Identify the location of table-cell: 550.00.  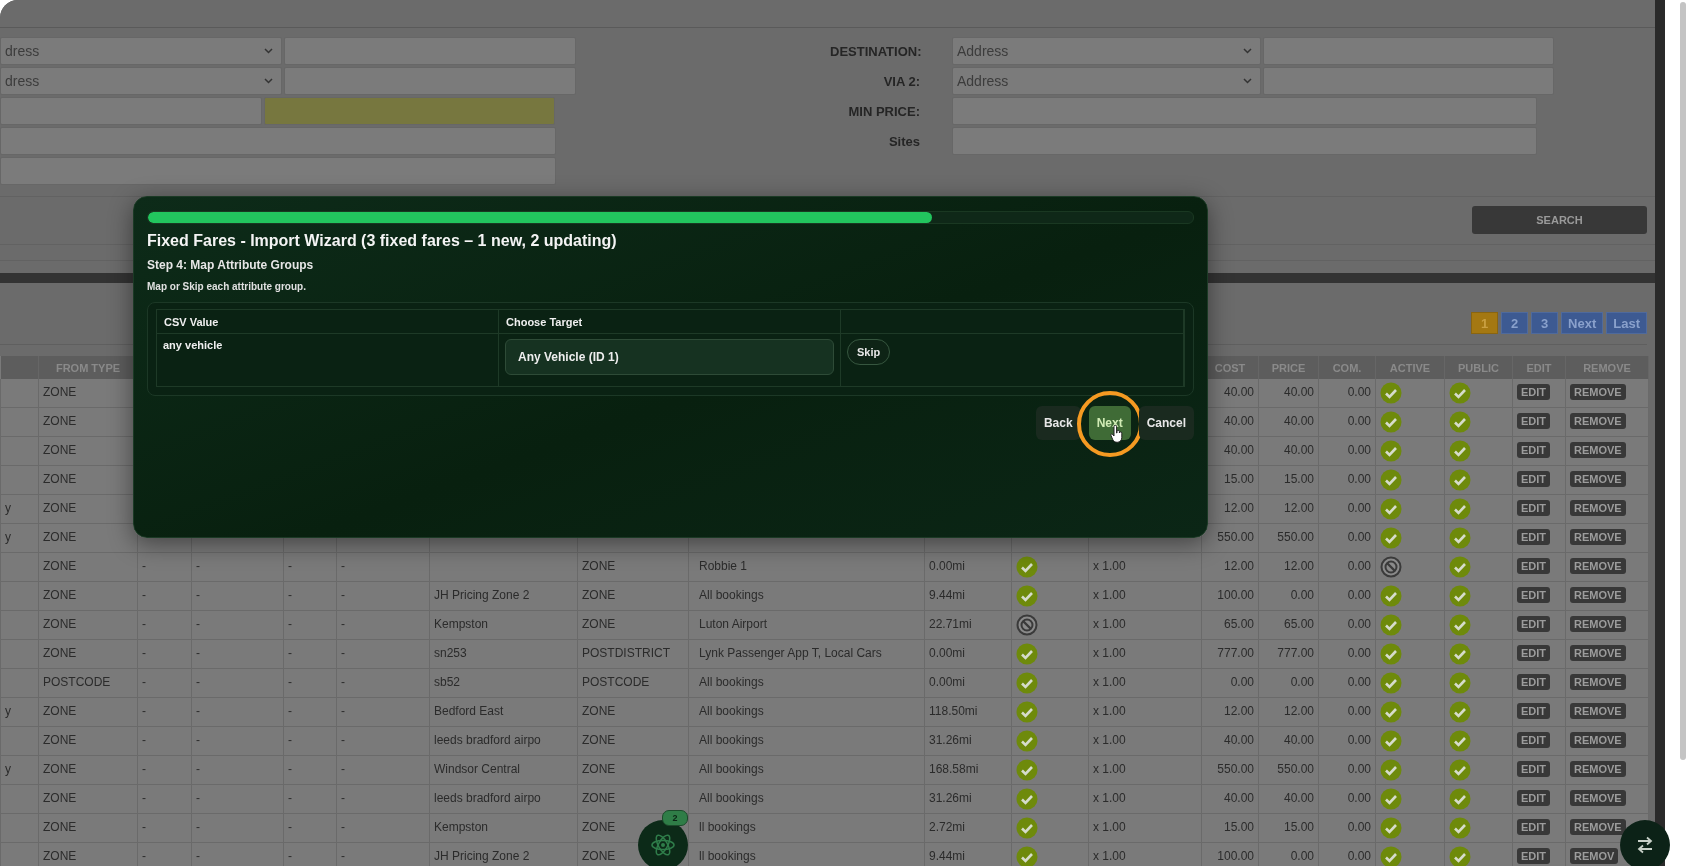
(1230, 770).